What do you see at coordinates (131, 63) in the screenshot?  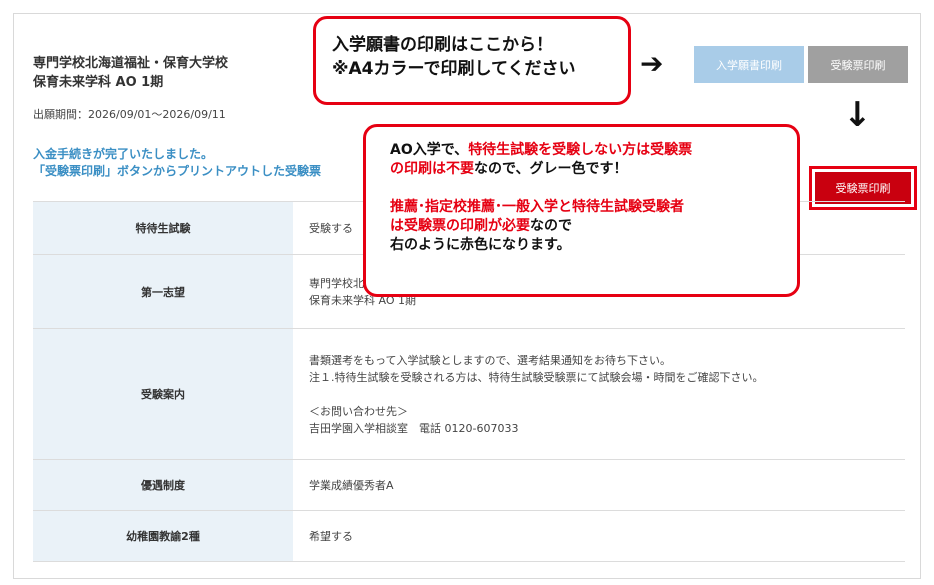 I see `school-name: 専門学校北海道福祉・保育大学校` at bounding box center [131, 63].